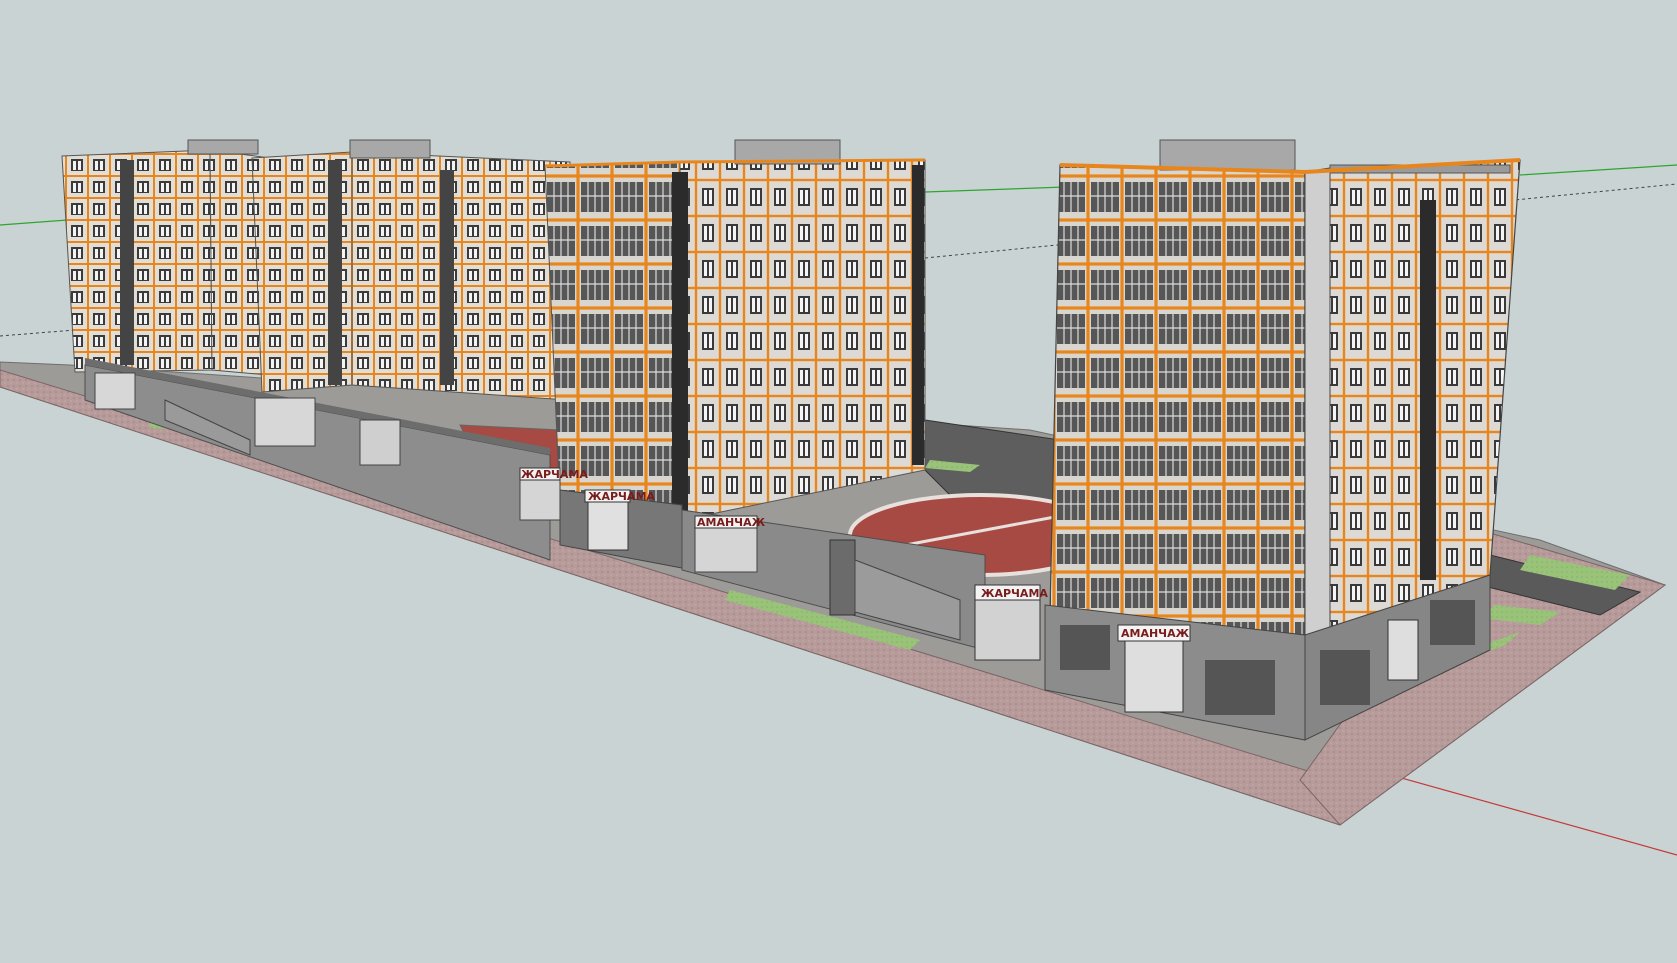 This screenshot has width=1677, height=963. What do you see at coordinates (842, 577) in the screenshot?
I see `elevator-shaft` at bounding box center [842, 577].